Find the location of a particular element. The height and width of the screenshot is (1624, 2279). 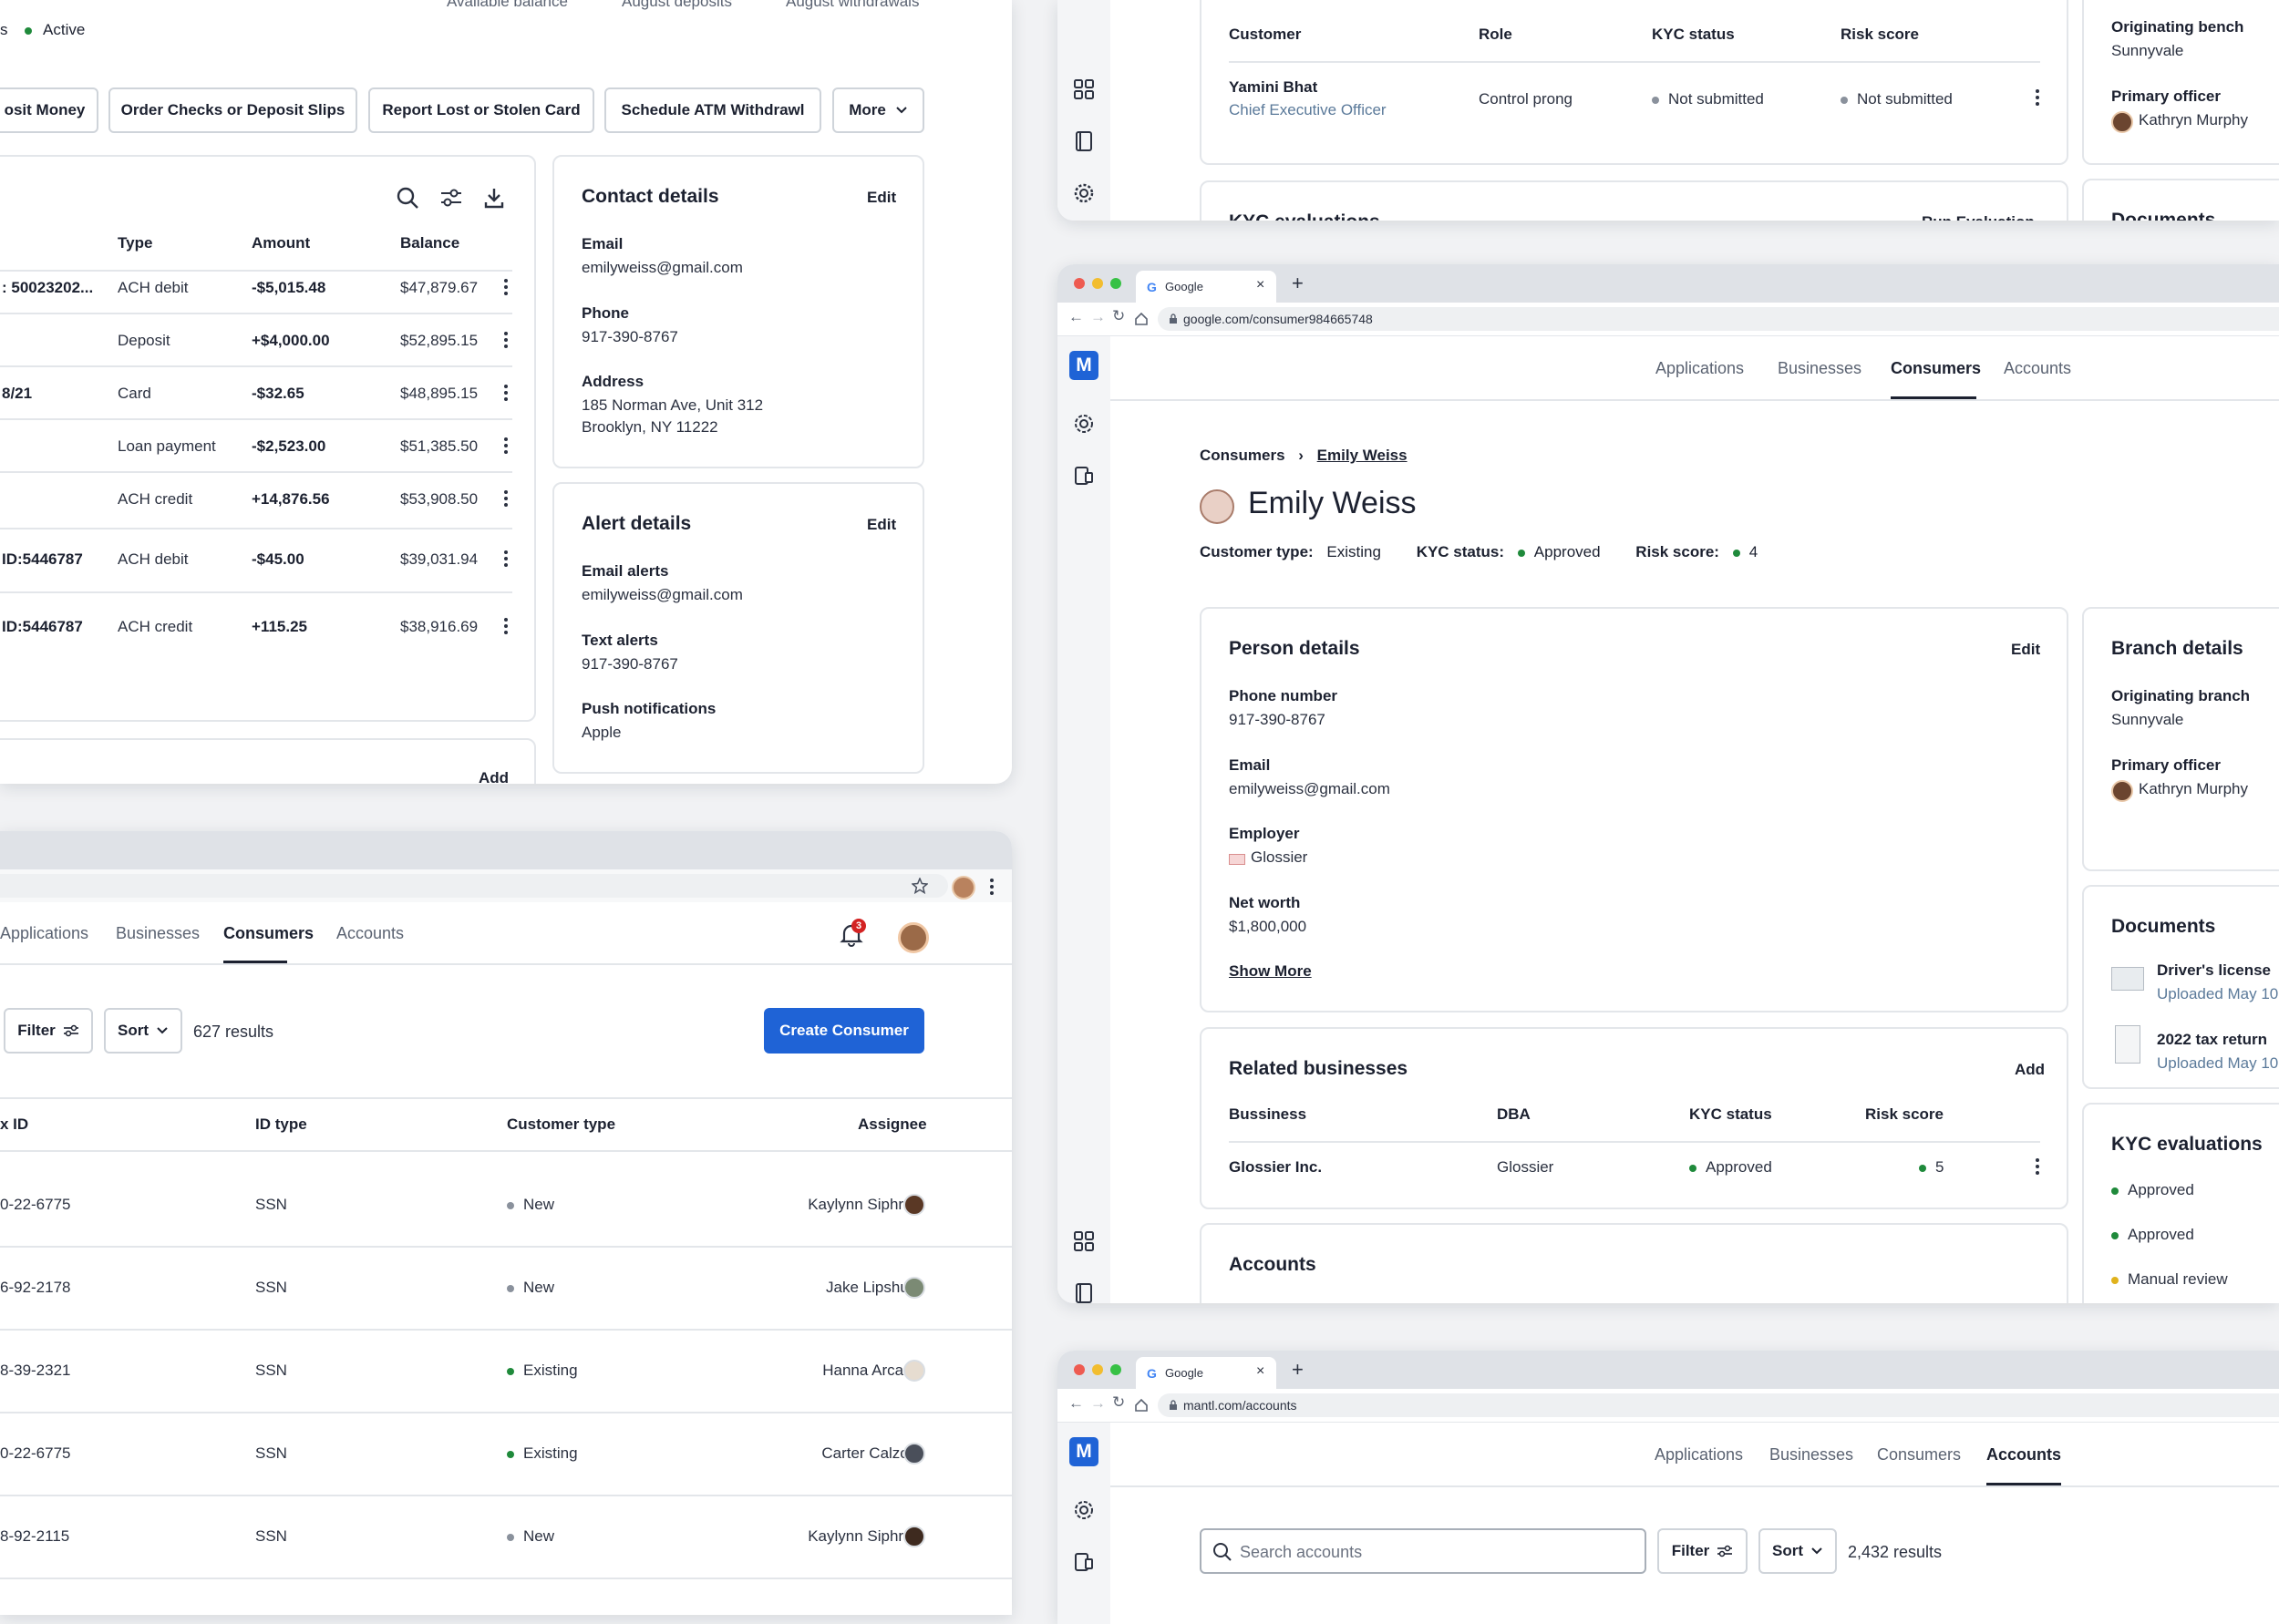

breadcrumb-current: Emily Weiss is located at coordinates (1362, 455).